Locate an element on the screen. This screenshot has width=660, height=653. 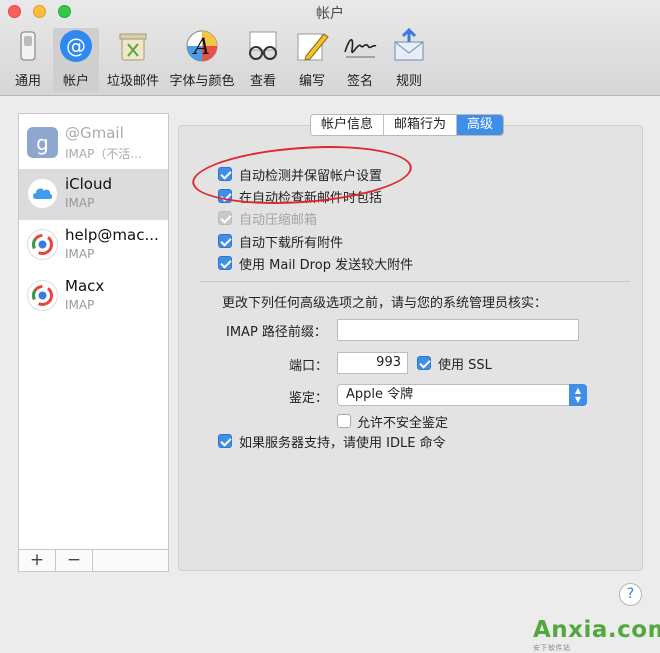
allow-insecure-label: 允许不安全鉴定 is located at coordinates (403, 423).